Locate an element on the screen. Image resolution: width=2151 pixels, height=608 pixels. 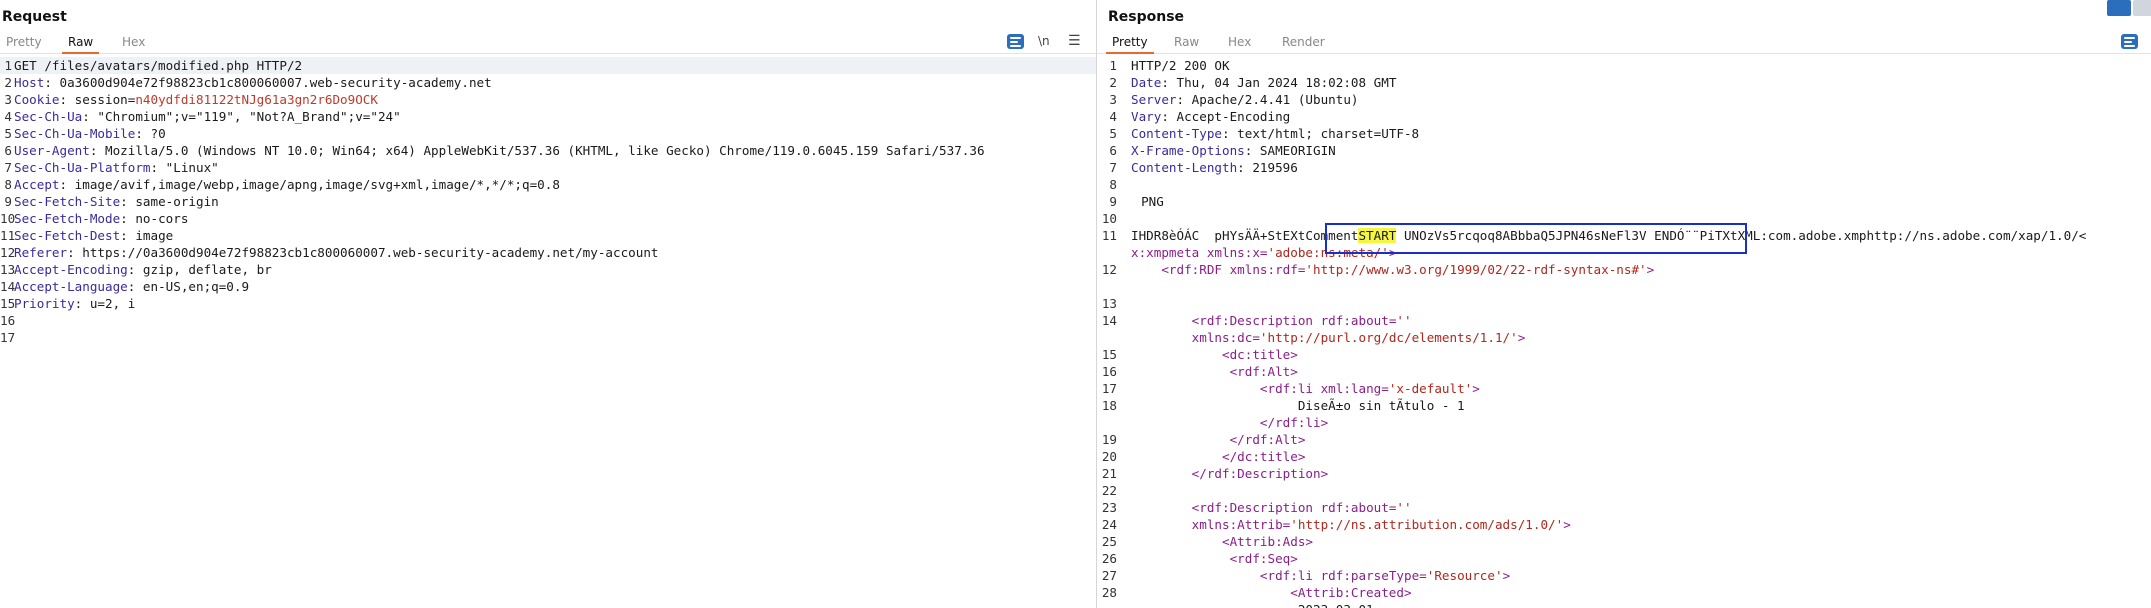
header-name: Referer is located at coordinates (40, 252).